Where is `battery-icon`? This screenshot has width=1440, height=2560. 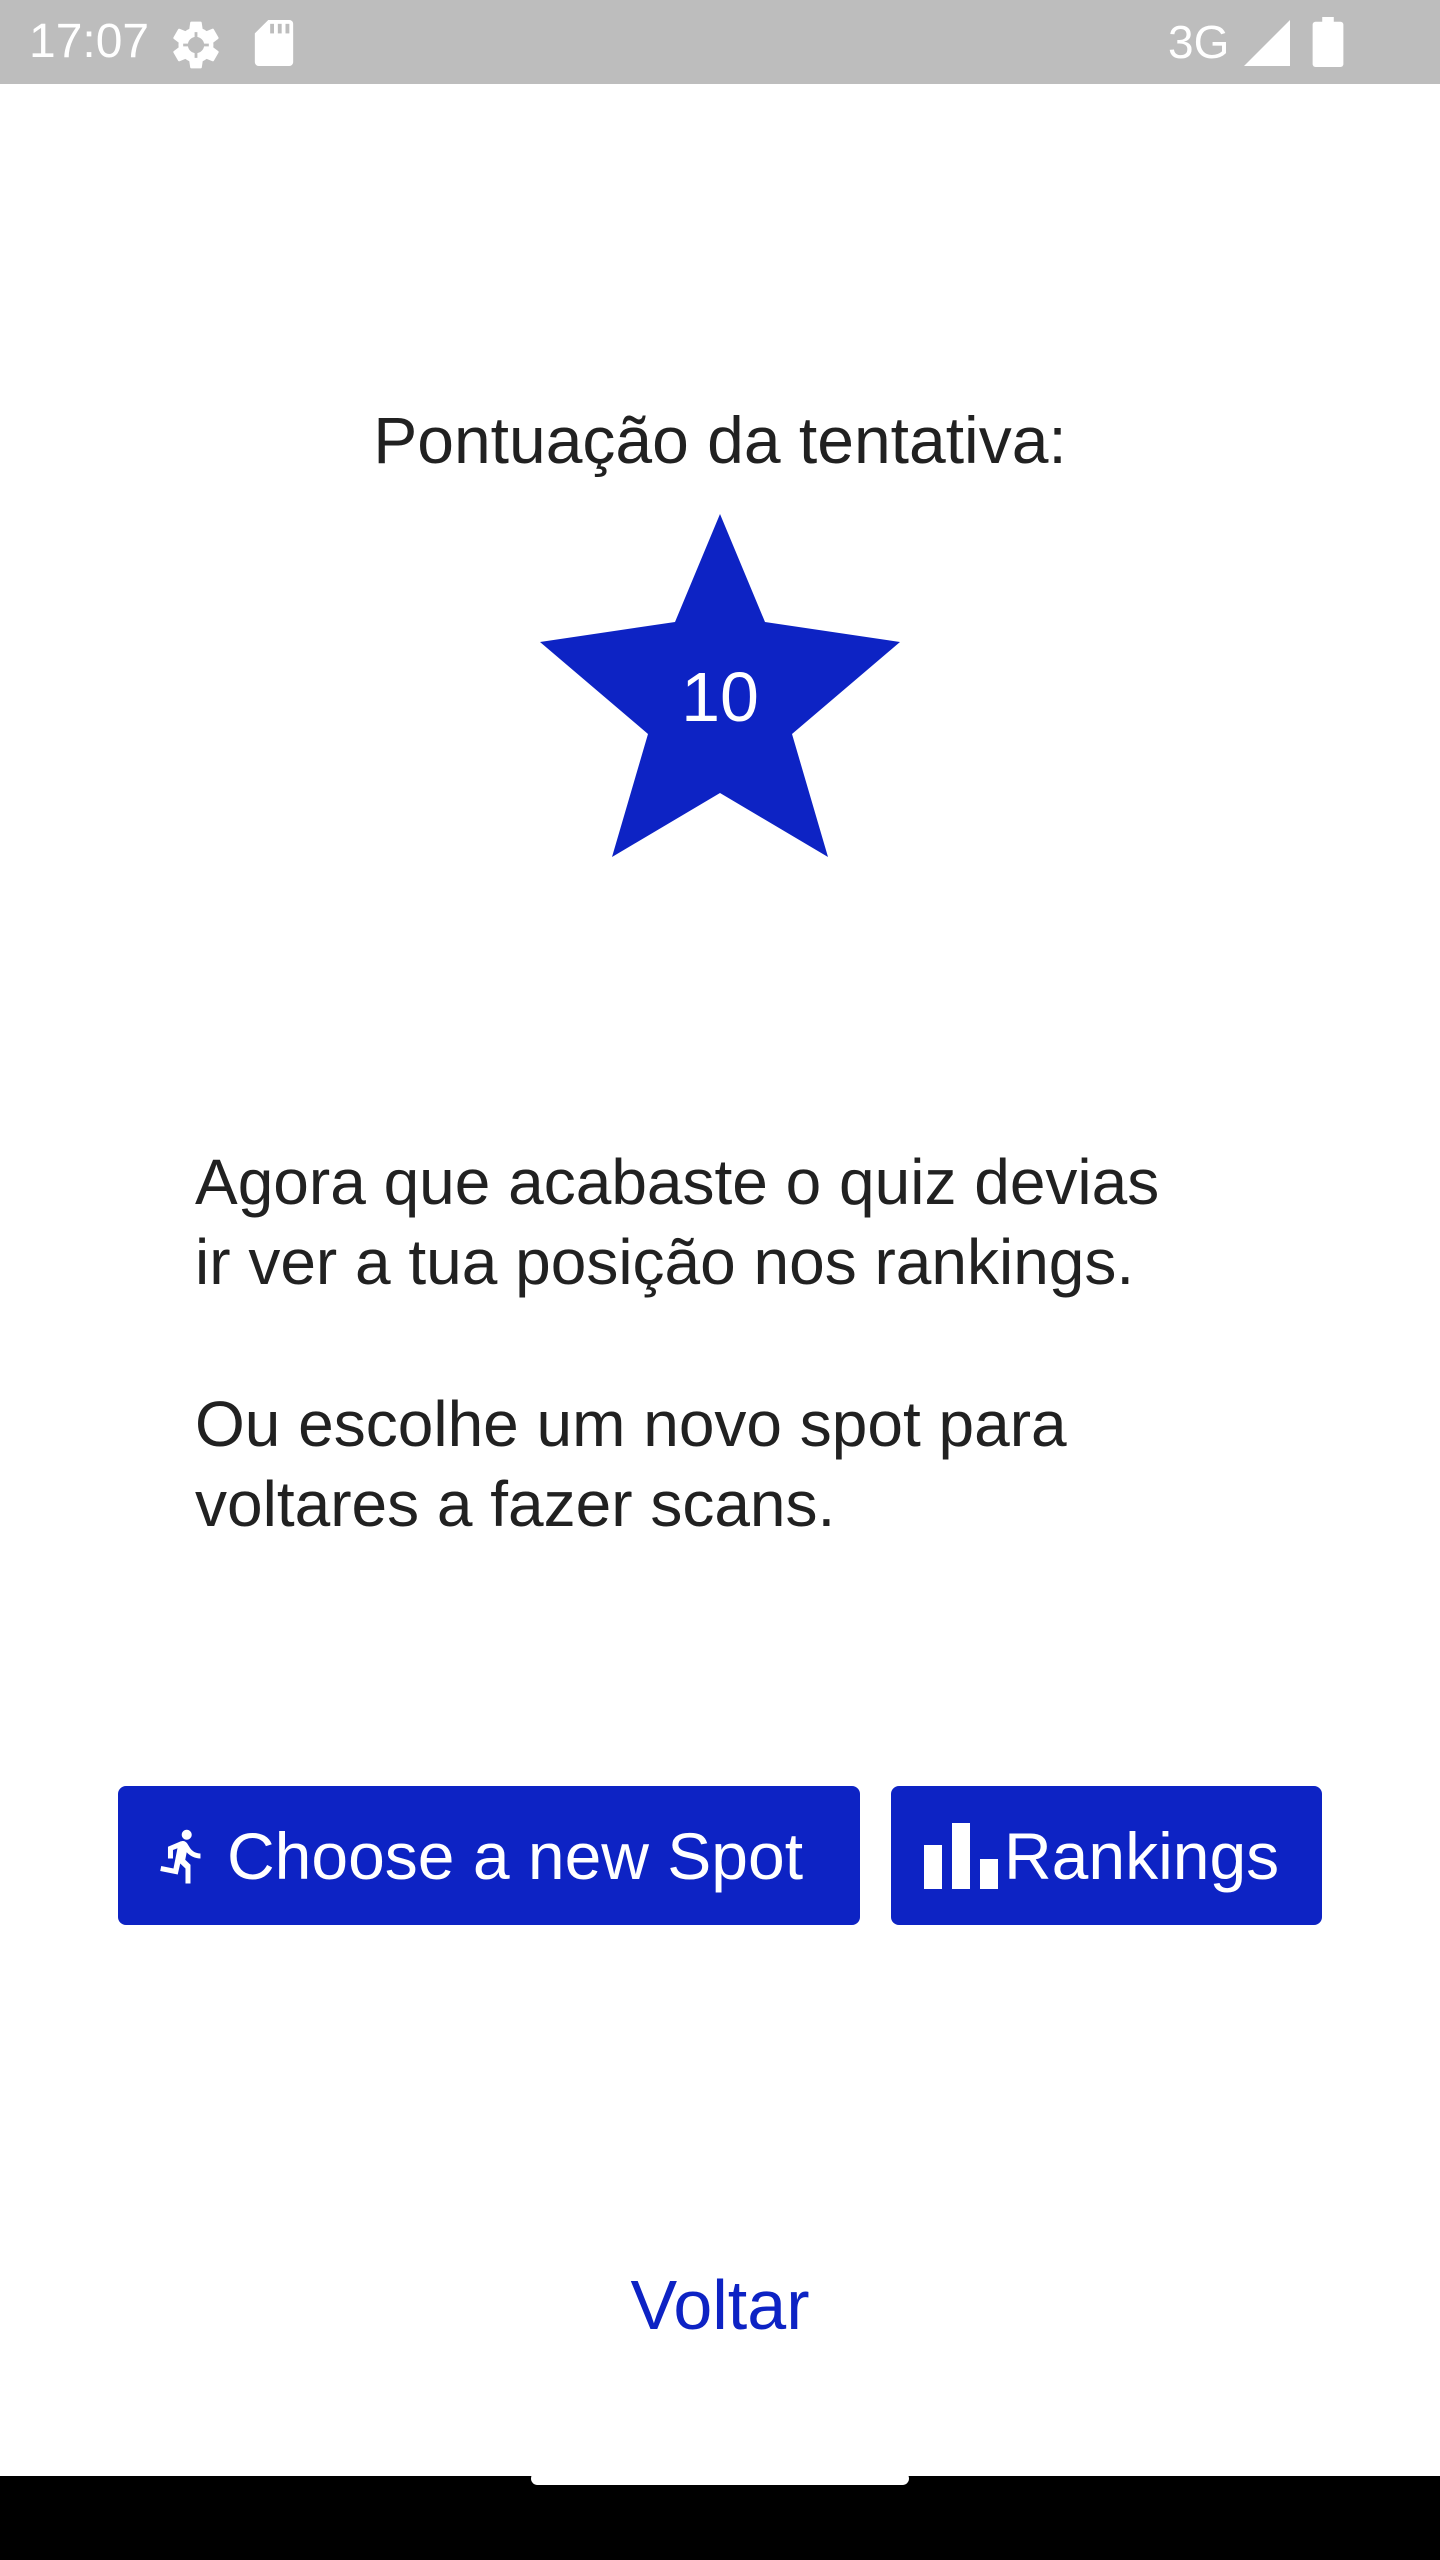
battery-icon is located at coordinates (1328, 42).